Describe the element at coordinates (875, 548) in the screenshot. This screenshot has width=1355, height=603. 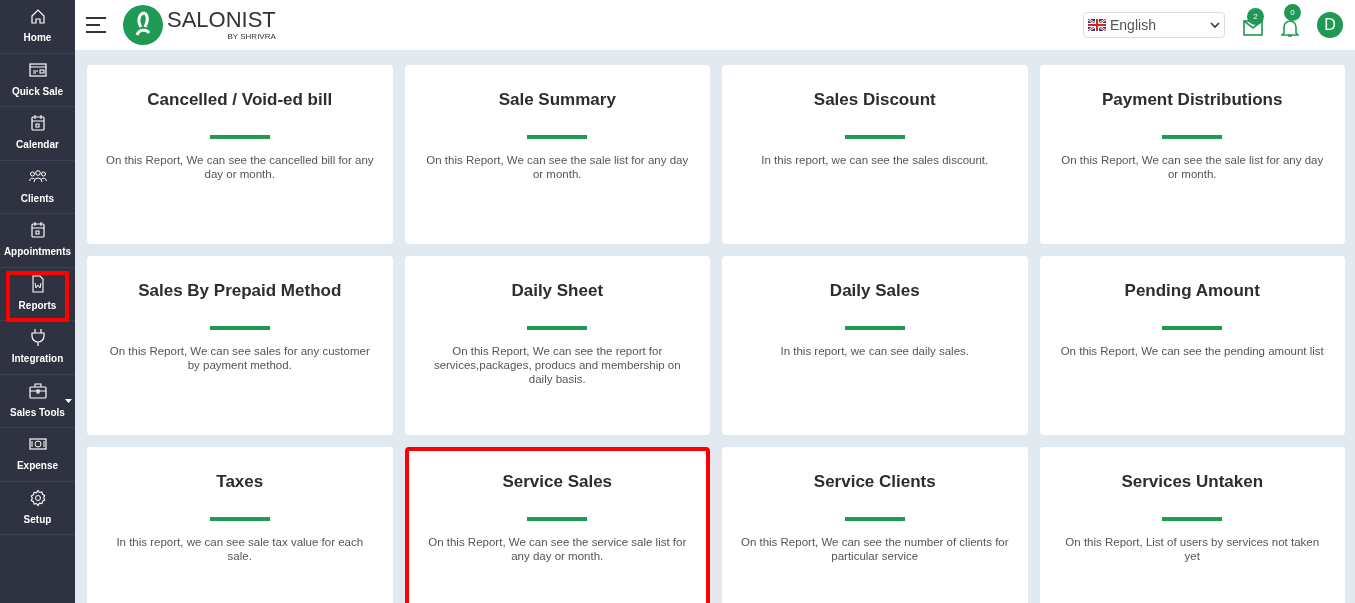
I see `report-description: On this Report, We can see the number of clients for particular service` at that location.